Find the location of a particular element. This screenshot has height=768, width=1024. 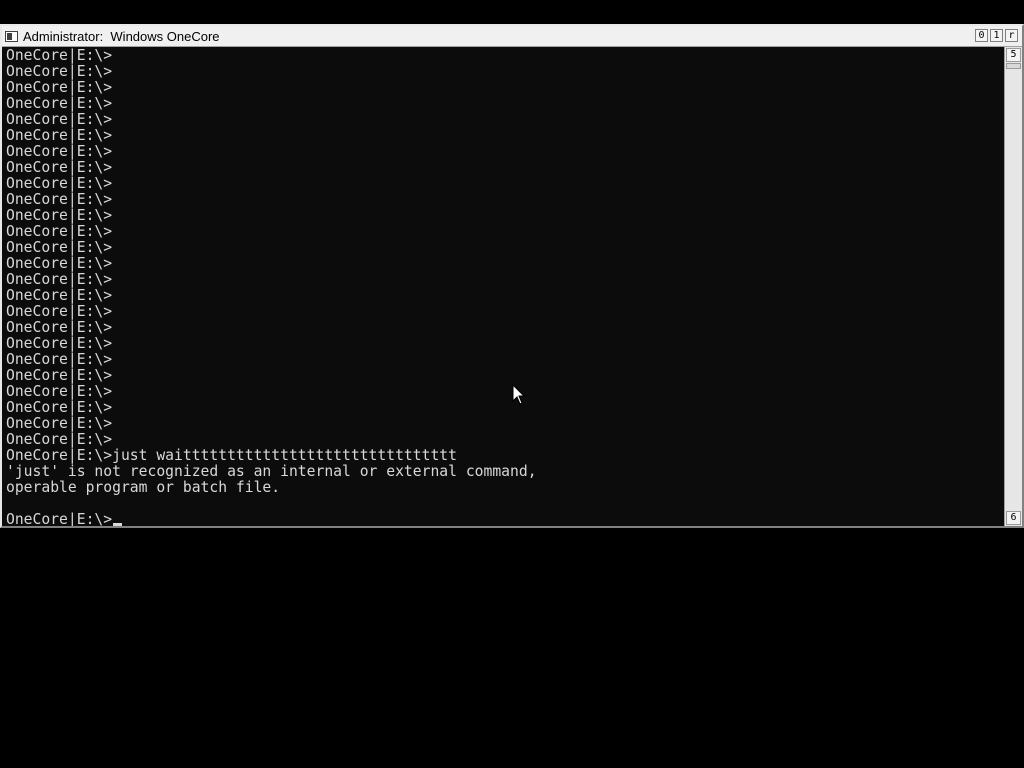

window-title: Administrator: Windows OneCore is located at coordinates (121, 36).